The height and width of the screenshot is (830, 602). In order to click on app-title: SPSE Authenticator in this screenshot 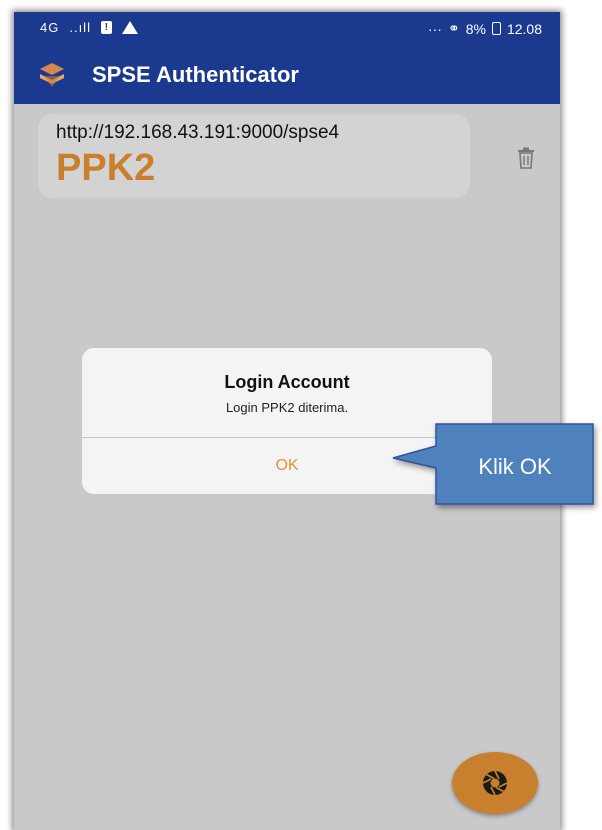, I will do `click(195, 74)`.